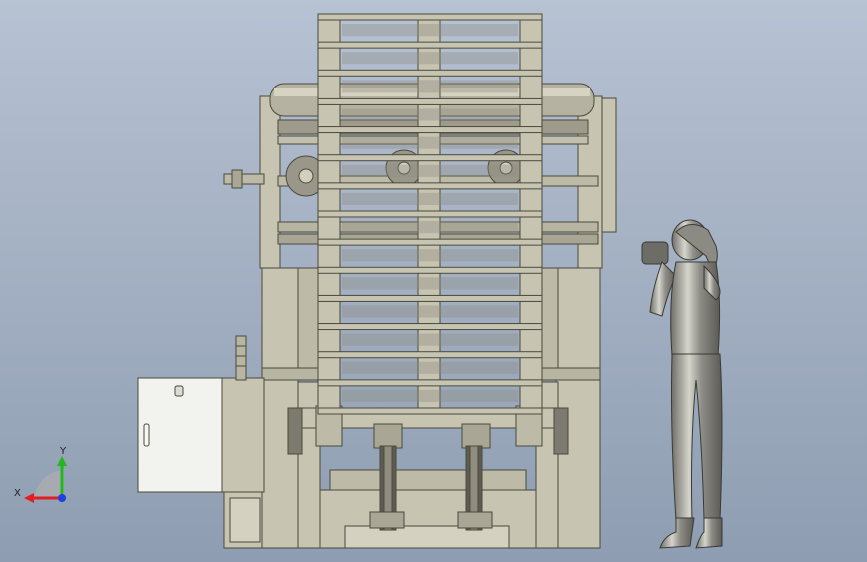  I want to click on cabinet-handle, so click(146, 435).